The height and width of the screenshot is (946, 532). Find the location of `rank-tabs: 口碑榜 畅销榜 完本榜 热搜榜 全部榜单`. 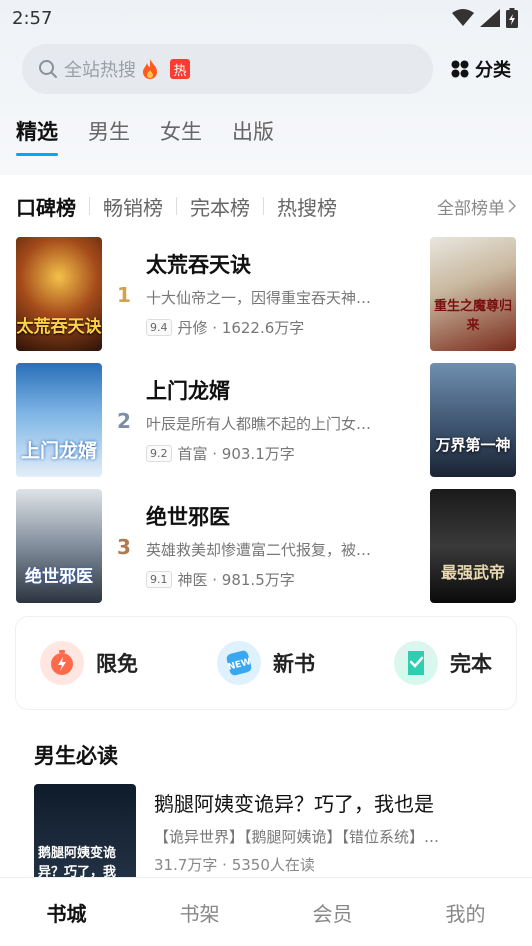

rank-tabs: 口碑榜 畅销榜 完本榜 热搜榜 全部榜单 is located at coordinates (266, 206).